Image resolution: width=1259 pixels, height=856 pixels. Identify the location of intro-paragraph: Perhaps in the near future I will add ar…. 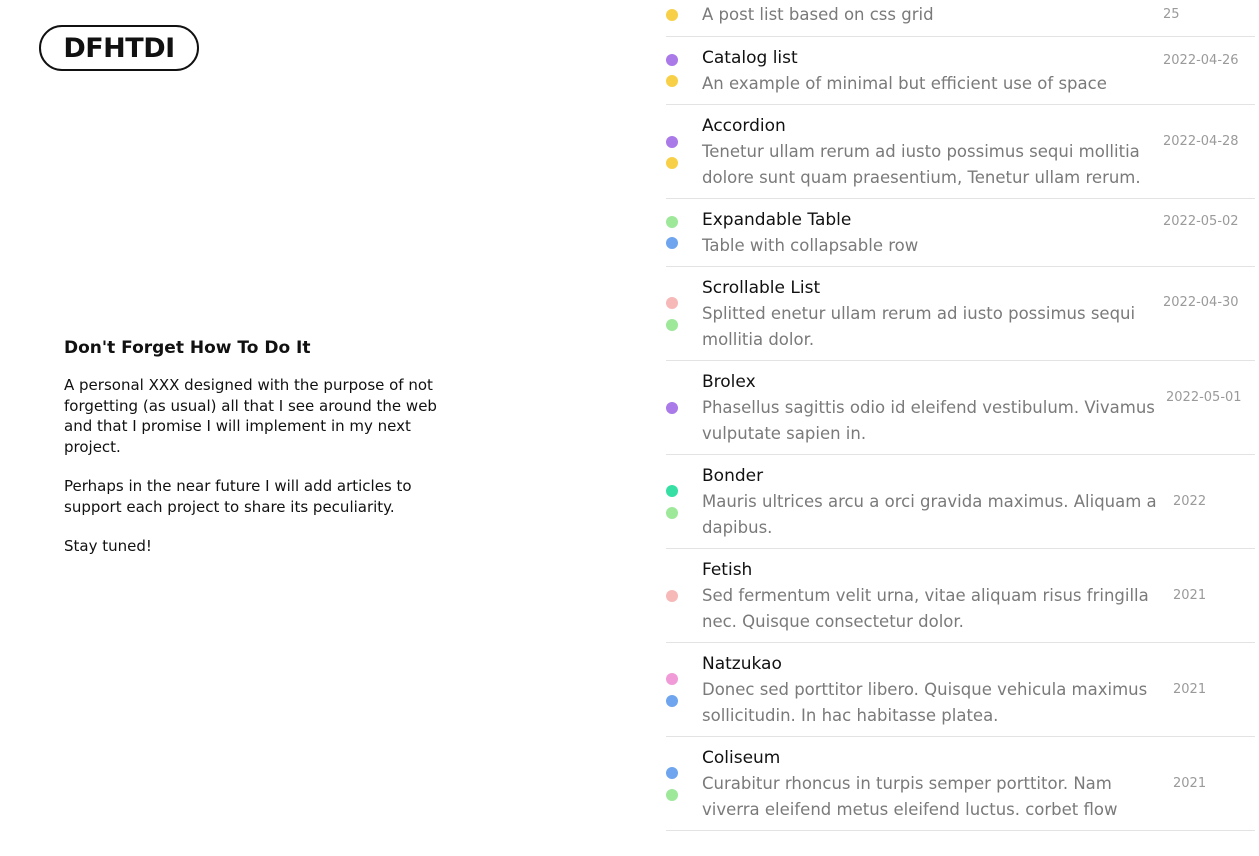
(238, 496).